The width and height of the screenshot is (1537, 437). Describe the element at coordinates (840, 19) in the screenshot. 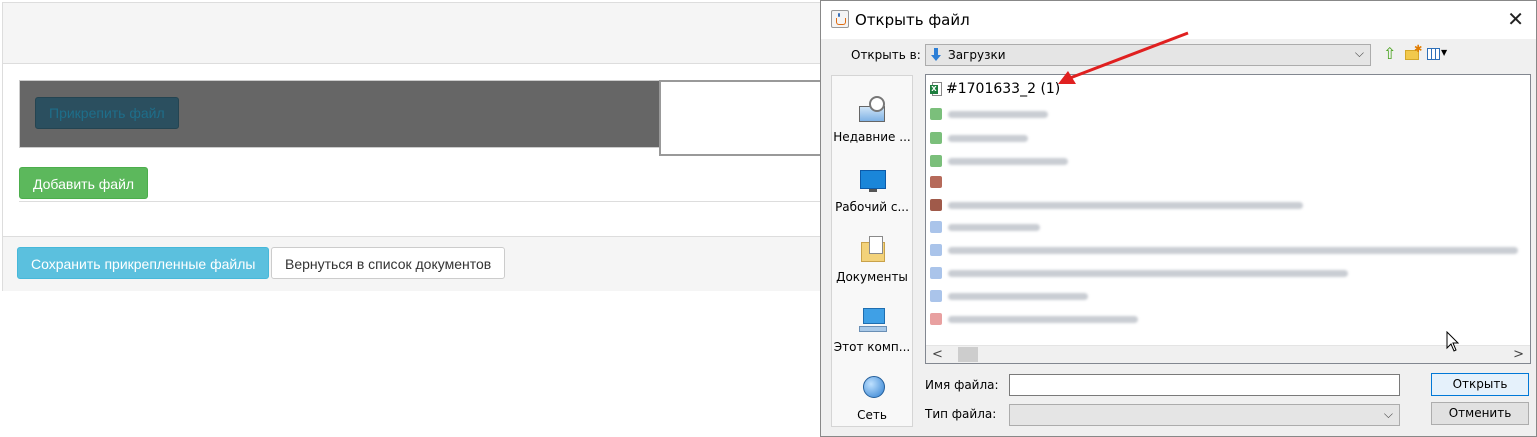

I see `java-icon` at that location.